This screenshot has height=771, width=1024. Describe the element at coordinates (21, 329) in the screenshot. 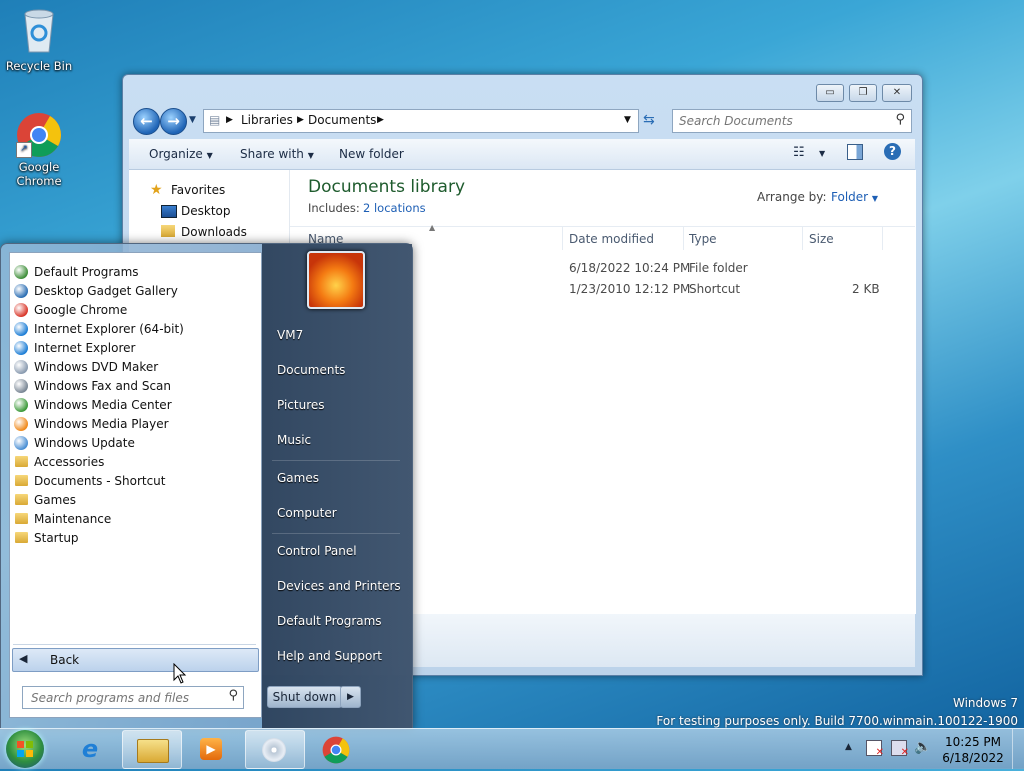

I see `internet-explorer-icon` at that location.